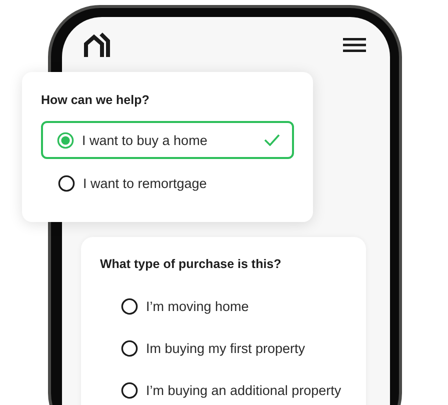  What do you see at coordinates (224, 306) in the screenshot?
I see `radio-option: I’m moving home` at bounding box center [224, 306].